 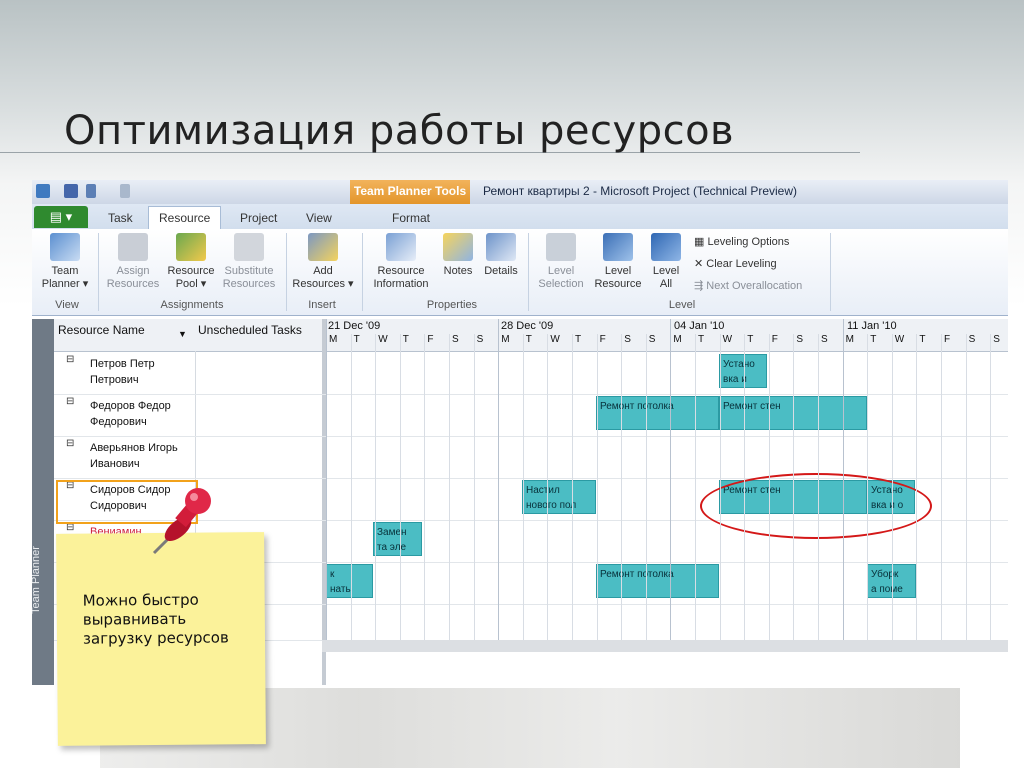 What do you see at coordinates (872, 326) in the screenshot?
I see `week-header: 11 Jan '10` at bounding box center [872, 326].